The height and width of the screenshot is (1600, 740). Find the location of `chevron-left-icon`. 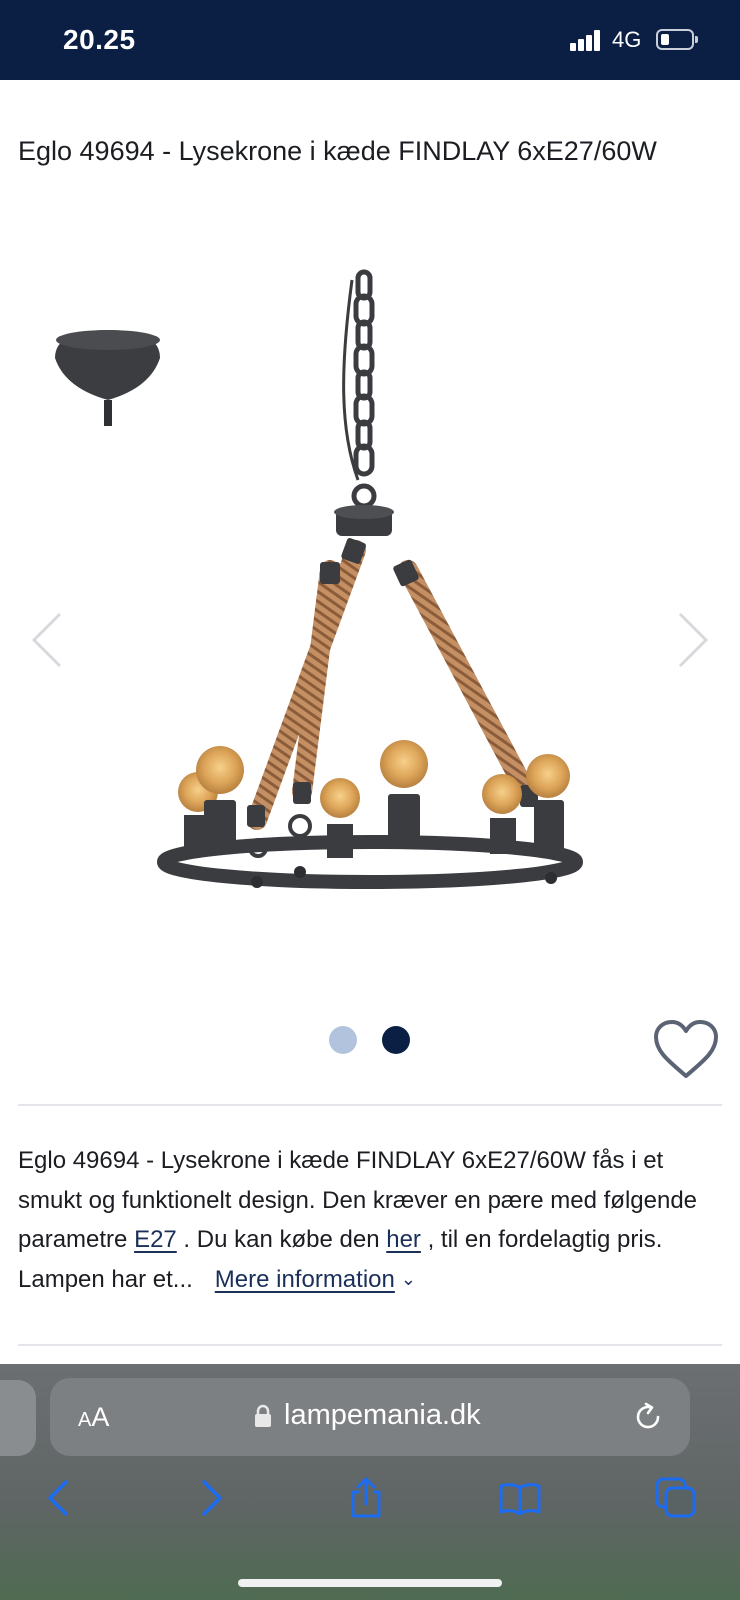

chevron-left-icon is located at coordinates (48, 640).